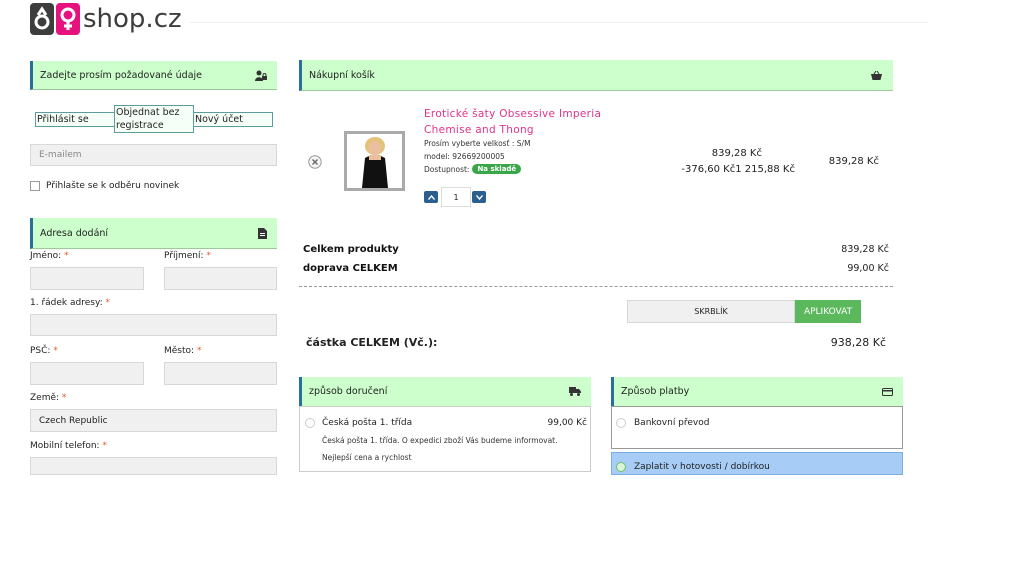 The height and width of the screenshot is (573, 1020). Describe the element at coordinates (736, 153) in the screenshot. I see `product-price: 839,28 Kč` at that location.